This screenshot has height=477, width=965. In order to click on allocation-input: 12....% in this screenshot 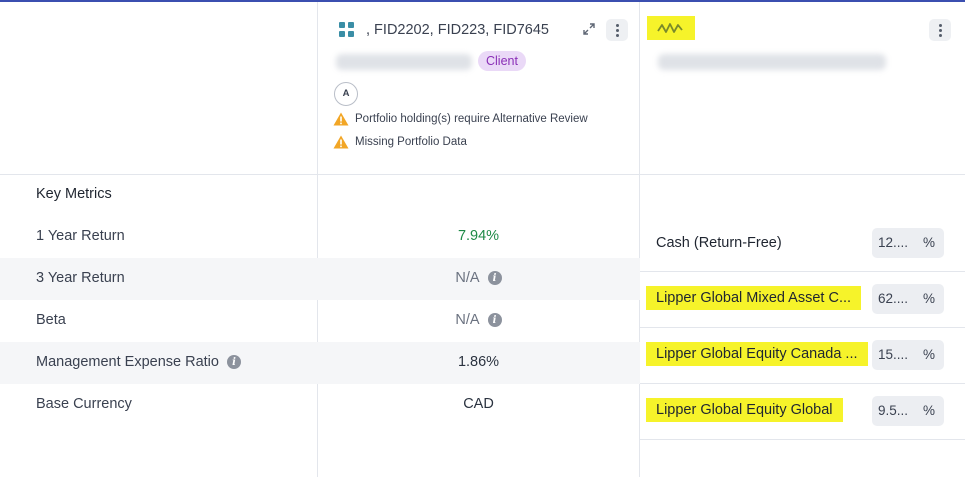, I will do `click(908, 243)`.